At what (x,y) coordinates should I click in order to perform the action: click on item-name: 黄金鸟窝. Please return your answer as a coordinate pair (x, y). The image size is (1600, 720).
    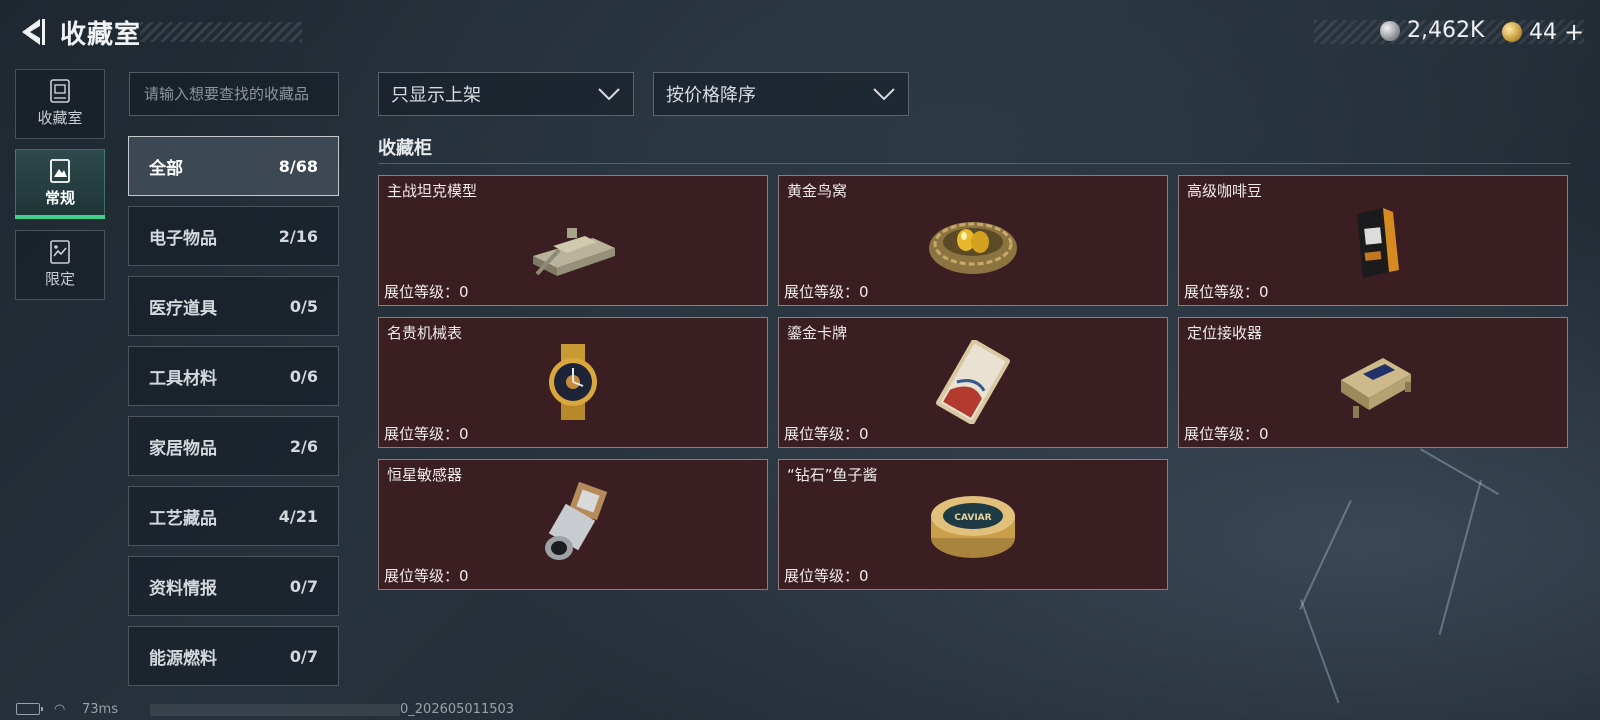
    Looking at the image, I should click on (817, 191).